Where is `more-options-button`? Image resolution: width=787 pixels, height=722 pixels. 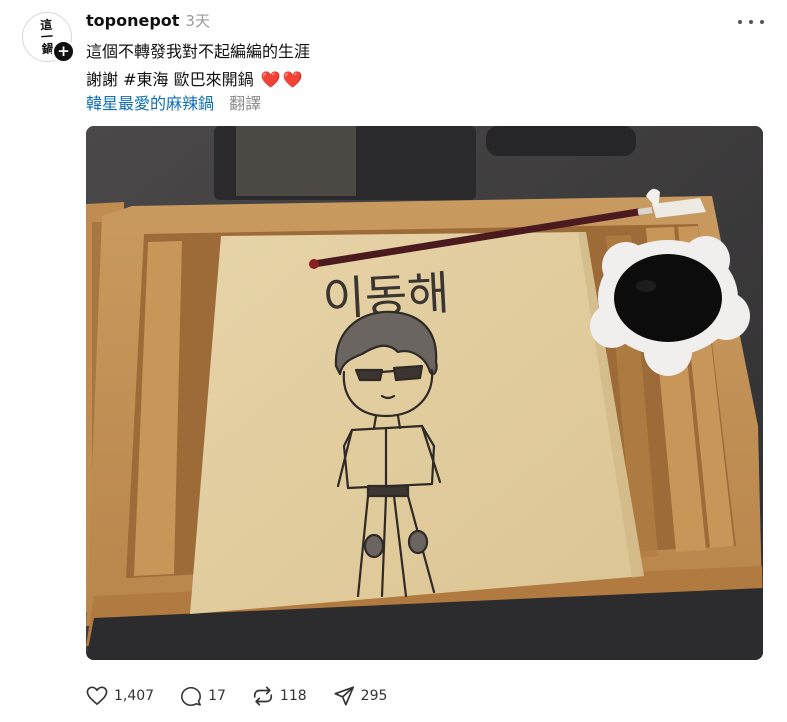 more-options-button is located at coordinates (751, 22).